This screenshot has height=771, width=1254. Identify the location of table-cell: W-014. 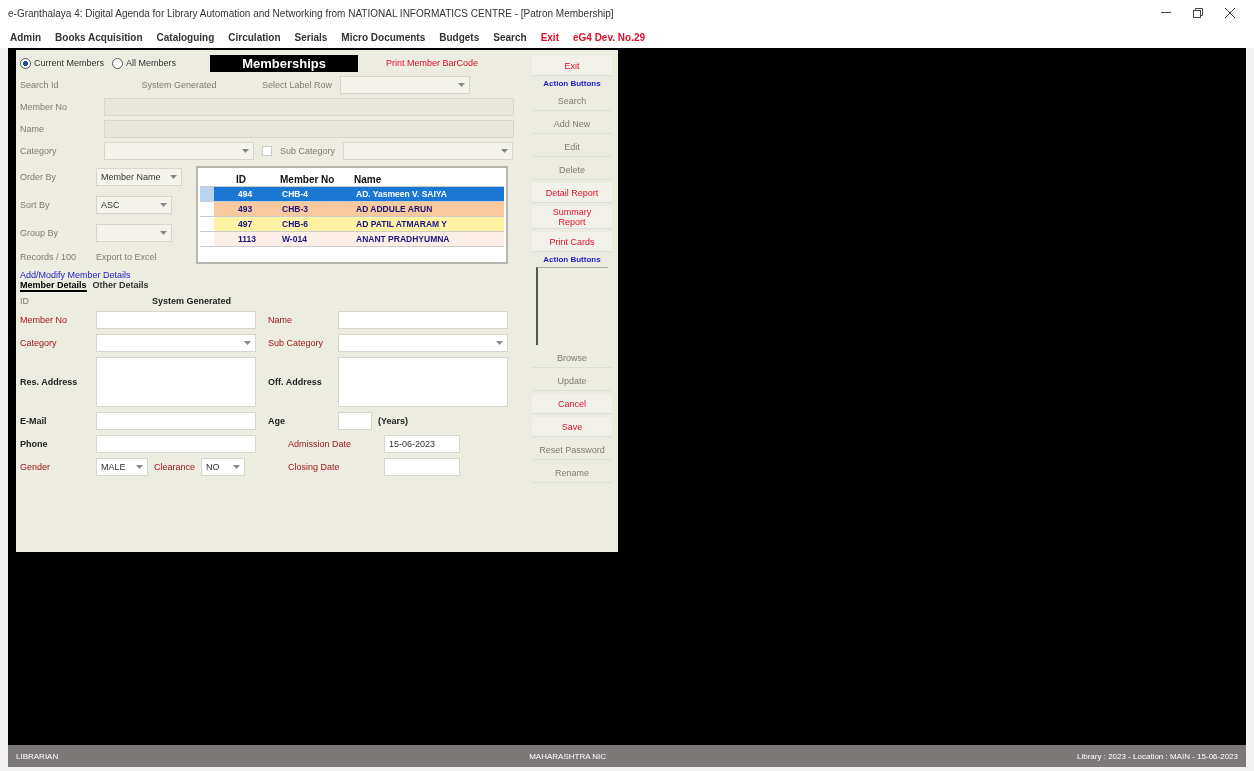
(317, 239).